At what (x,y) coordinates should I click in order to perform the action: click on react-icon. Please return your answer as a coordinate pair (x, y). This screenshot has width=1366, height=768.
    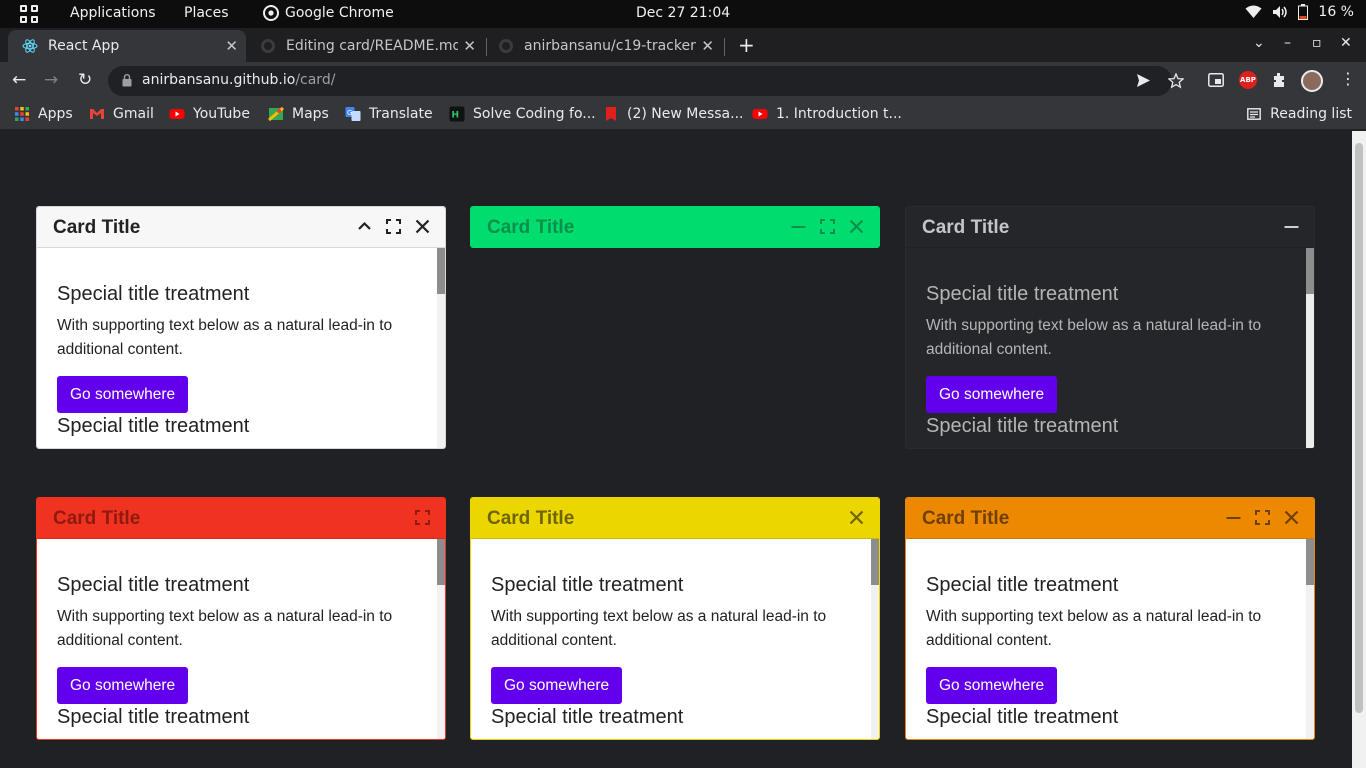
    Looking at the image, I should click on (30, 46).